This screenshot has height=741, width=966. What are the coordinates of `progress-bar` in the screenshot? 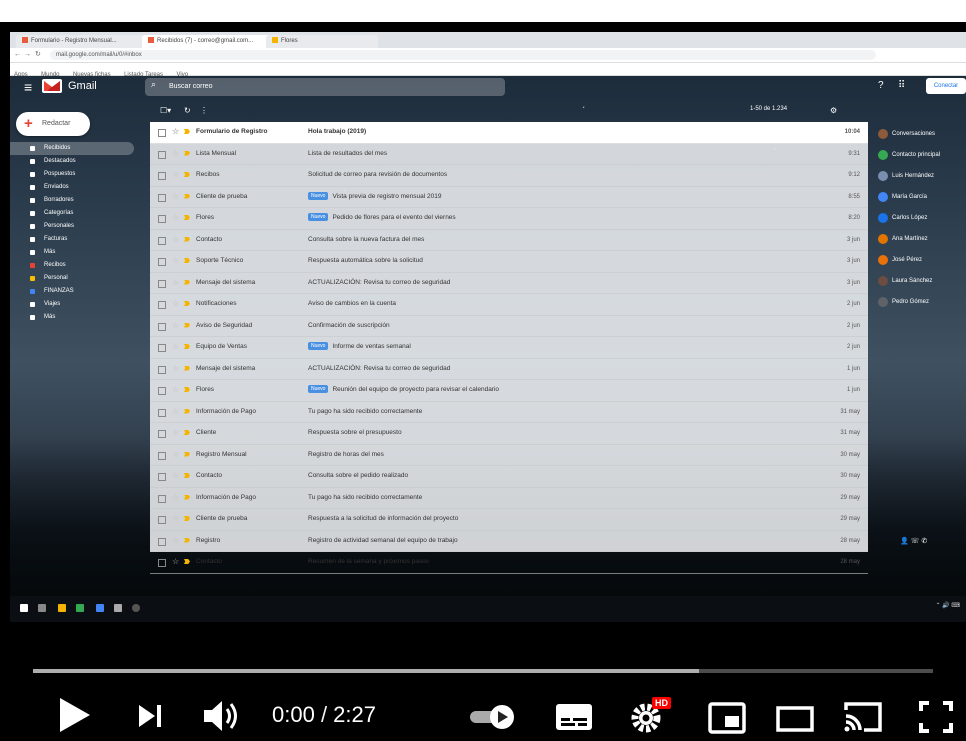 It's located at (483, 671).